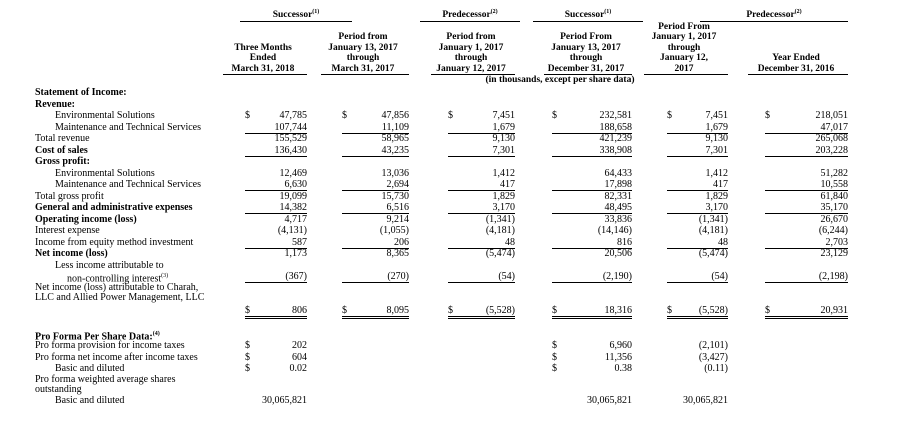  I want to click on row-label-text: Revenue:, so click(55, 104).